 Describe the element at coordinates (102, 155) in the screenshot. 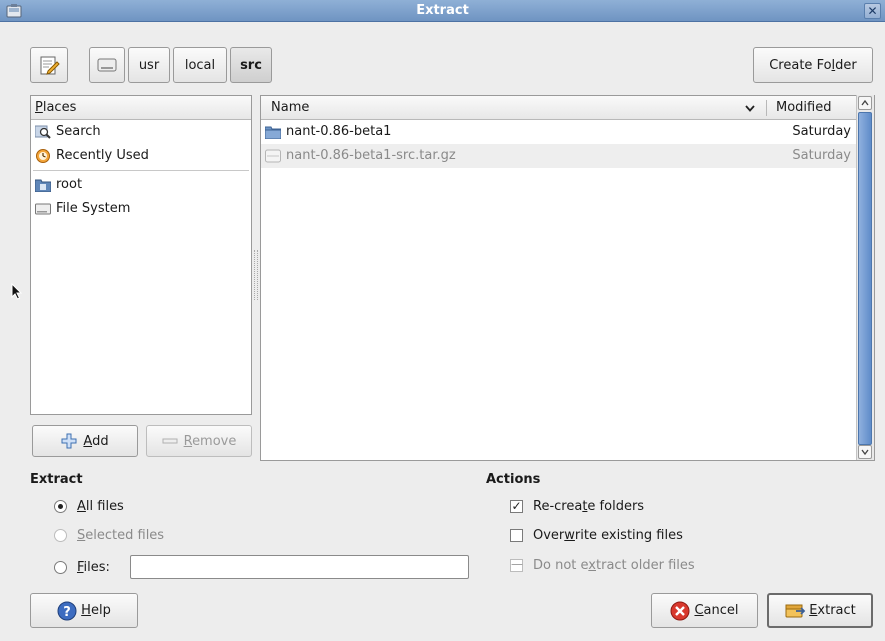

I see `places-item-label: Recently Used` at that location.